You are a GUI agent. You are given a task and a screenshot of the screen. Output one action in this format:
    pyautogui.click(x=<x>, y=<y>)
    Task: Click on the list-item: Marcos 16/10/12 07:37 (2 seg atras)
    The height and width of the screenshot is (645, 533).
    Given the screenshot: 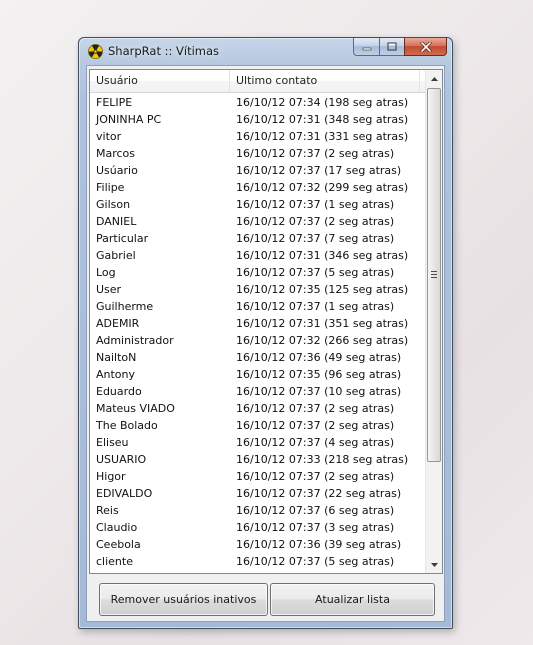 What is the action you would take?
    pyautogui.click(x=257, y=153)
    